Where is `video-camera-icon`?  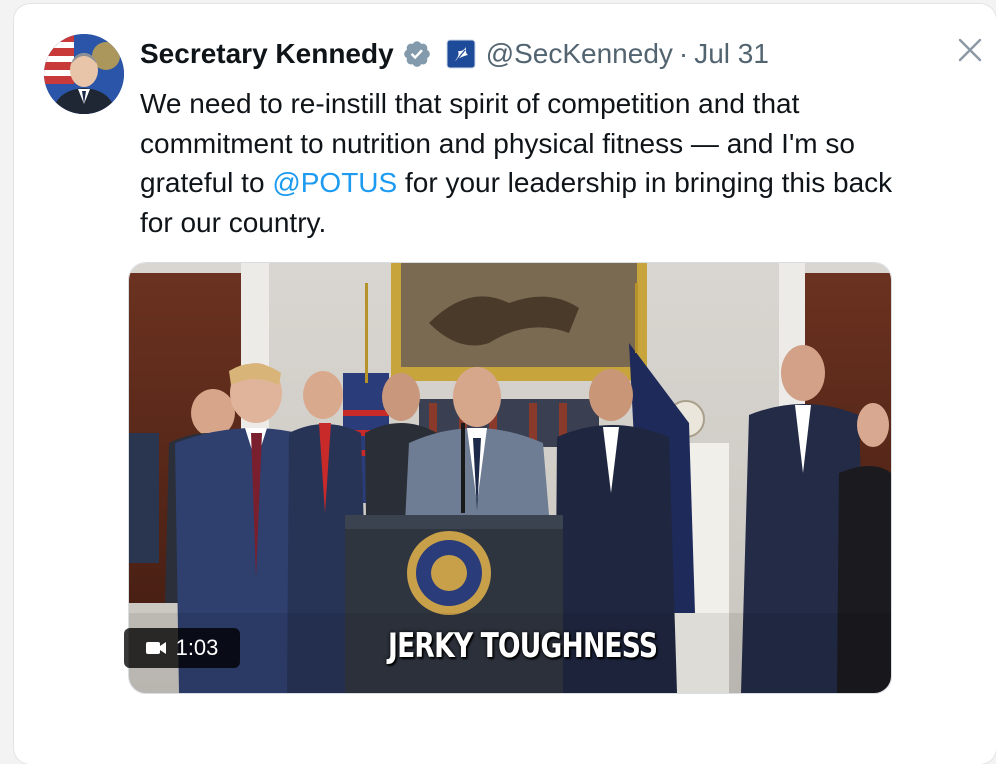
video-camera-icon is located at coordinates (155, 648).